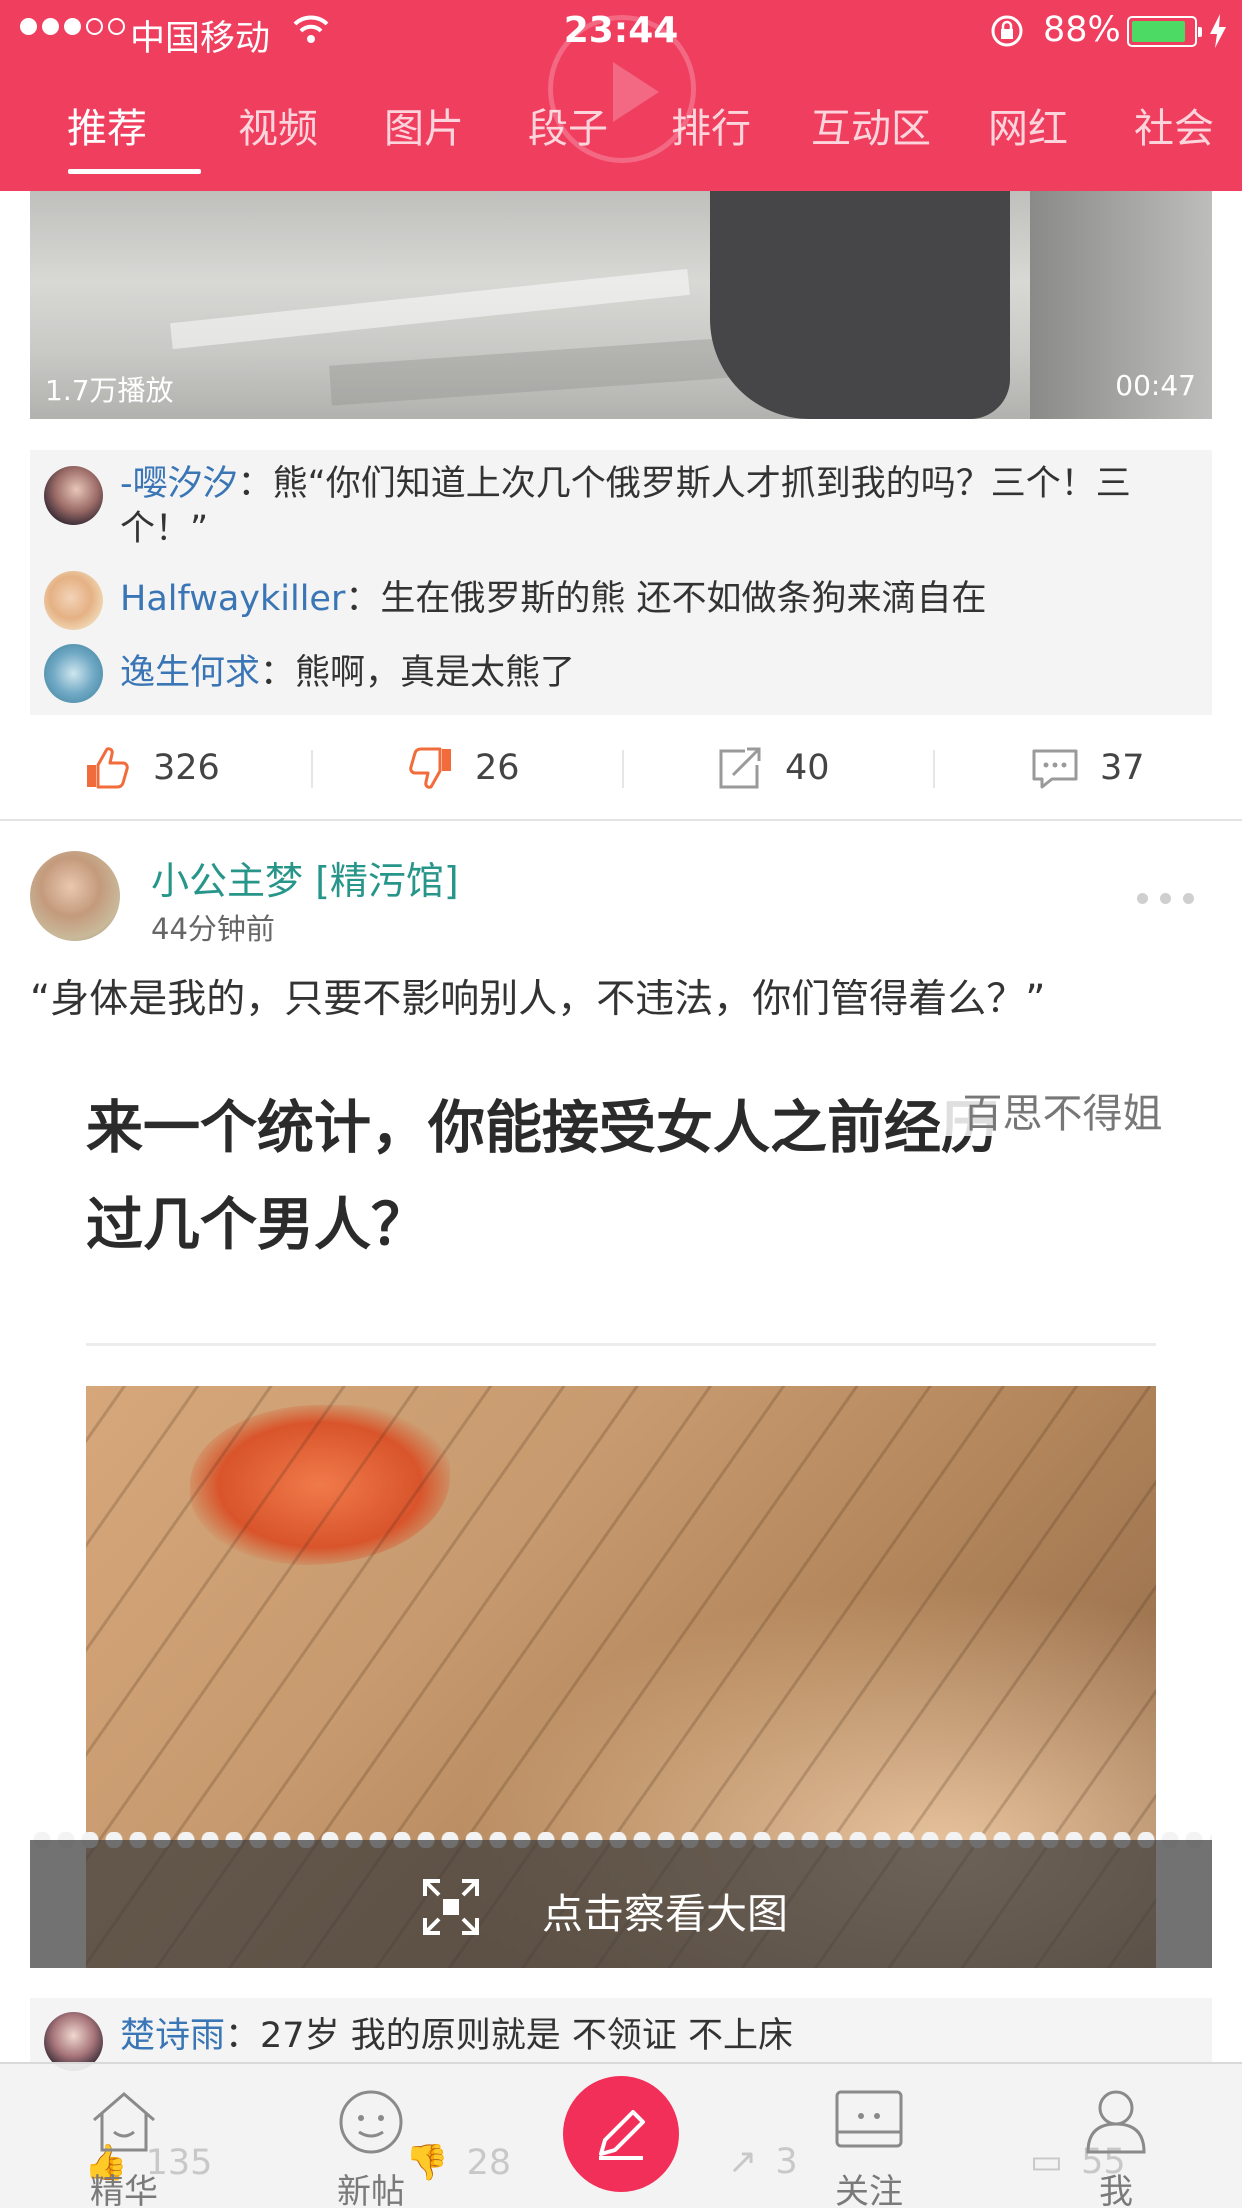 The height and width of the screenshot is (2208, 1242). Describe the element at coordinates (526, 2036) in the screenshot. I see `comment-text: 27岁 我的原则就是 不领证 不上床` at that location.